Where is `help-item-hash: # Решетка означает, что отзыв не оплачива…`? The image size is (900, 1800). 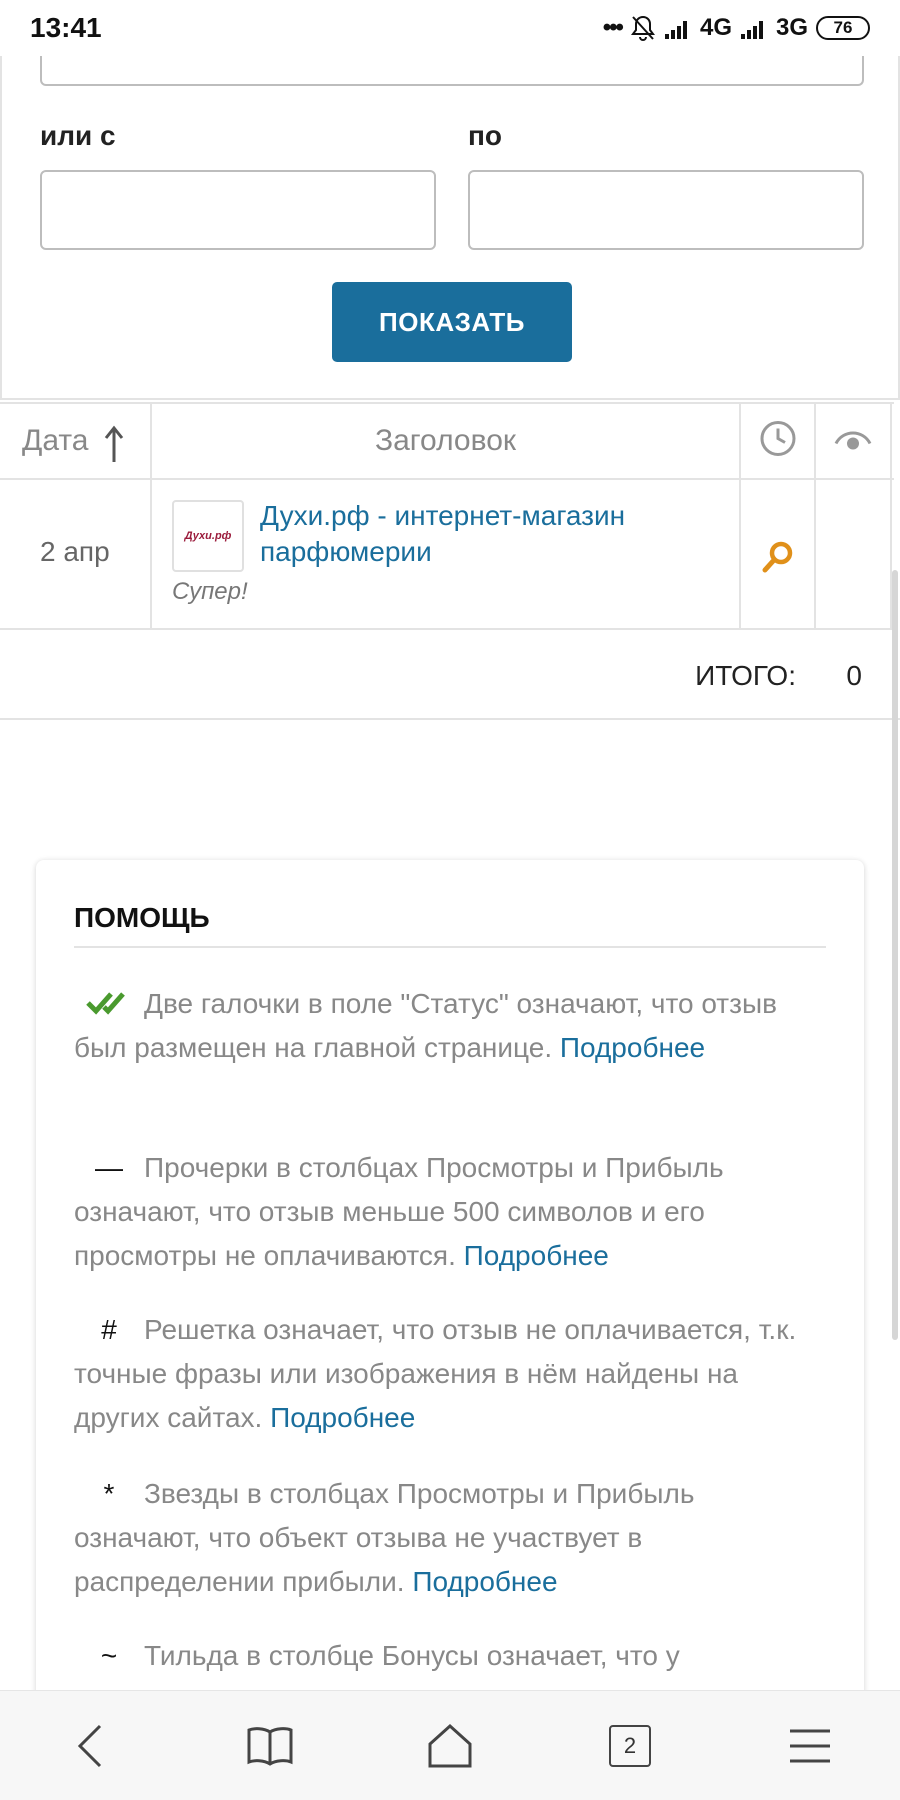 help-item-hash: # Решетка означает, что отзыв не оплачива… is located at coordinates (450, 1374).